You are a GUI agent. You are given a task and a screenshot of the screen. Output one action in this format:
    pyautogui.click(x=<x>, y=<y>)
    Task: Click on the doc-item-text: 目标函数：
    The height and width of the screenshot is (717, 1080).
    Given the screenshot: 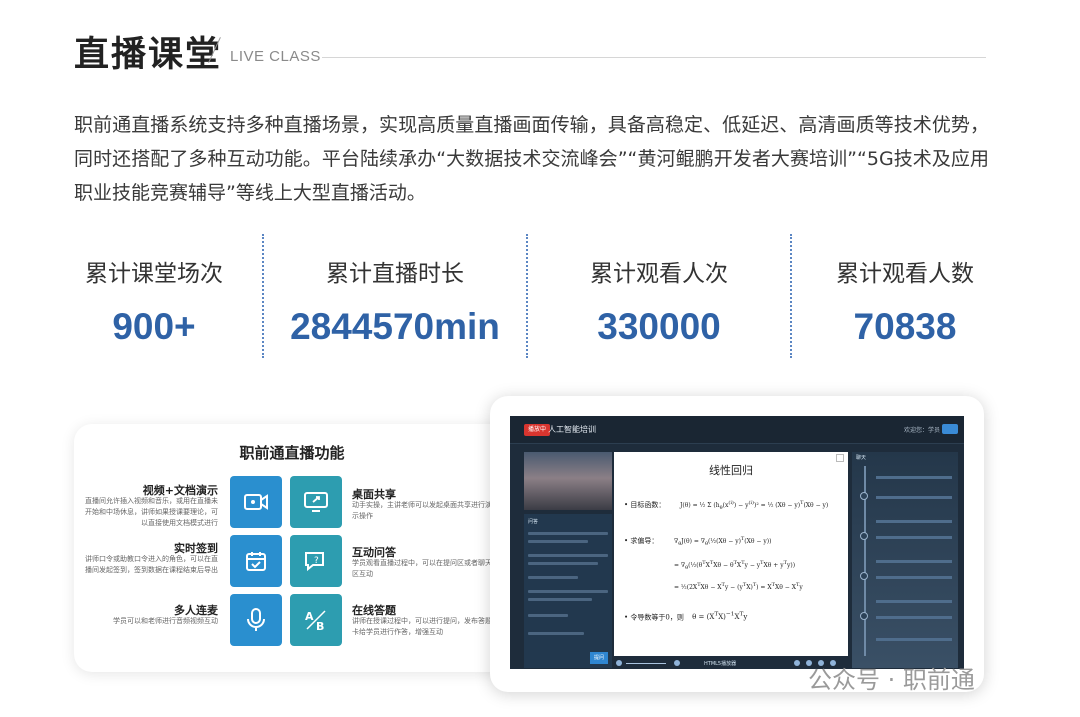 What is the action you would take?
    pyautogui.click(x=648, y=505)
    